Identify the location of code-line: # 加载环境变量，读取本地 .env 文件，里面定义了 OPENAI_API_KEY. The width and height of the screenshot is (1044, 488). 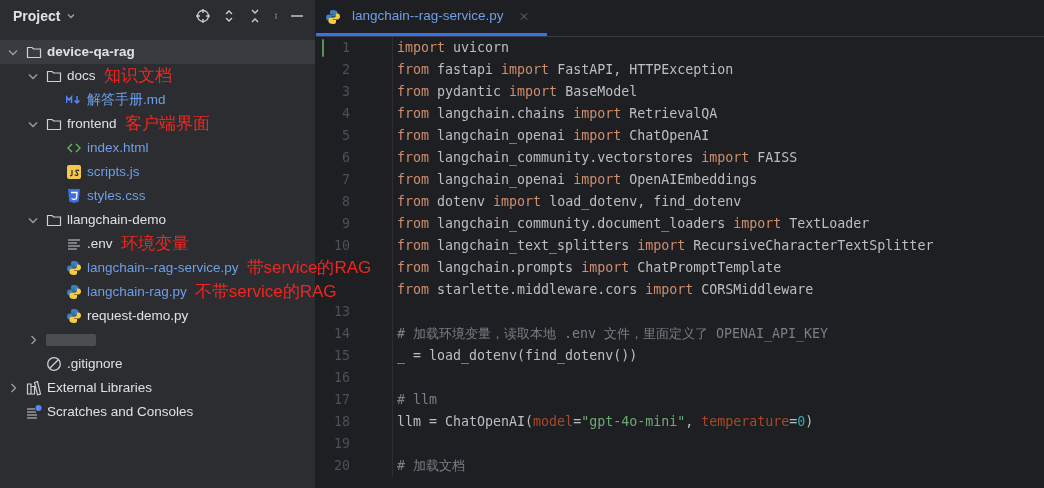
(610, 334).